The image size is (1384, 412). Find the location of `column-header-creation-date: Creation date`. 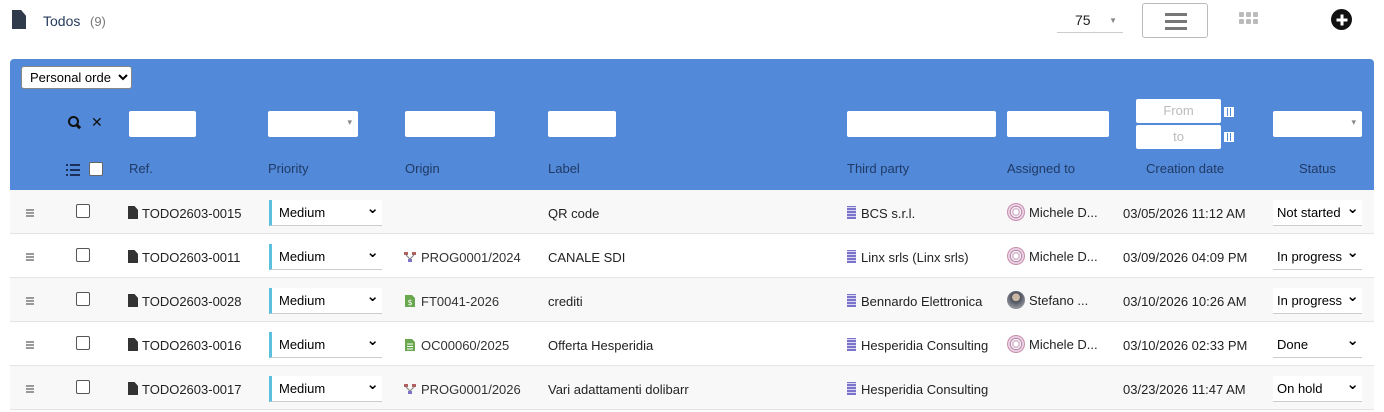

column-header-creation-date: Creation date is located at coordinates (1185, 168).